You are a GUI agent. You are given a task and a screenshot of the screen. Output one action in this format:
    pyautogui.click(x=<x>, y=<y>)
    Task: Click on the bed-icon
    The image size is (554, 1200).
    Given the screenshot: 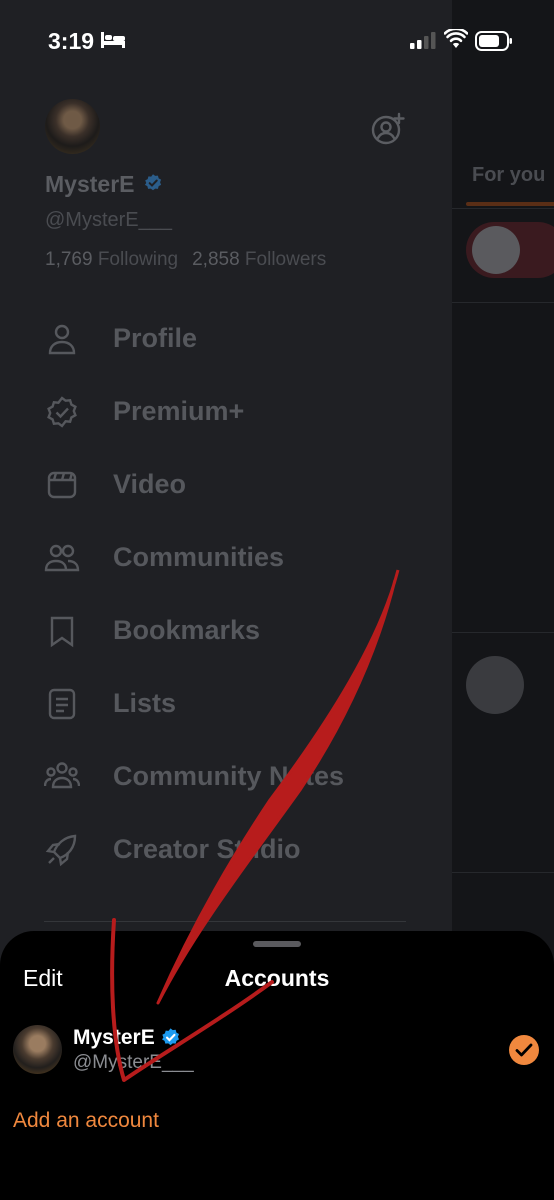 What is the action you would take?
    pyautogui.click(x=113, y=42)
    